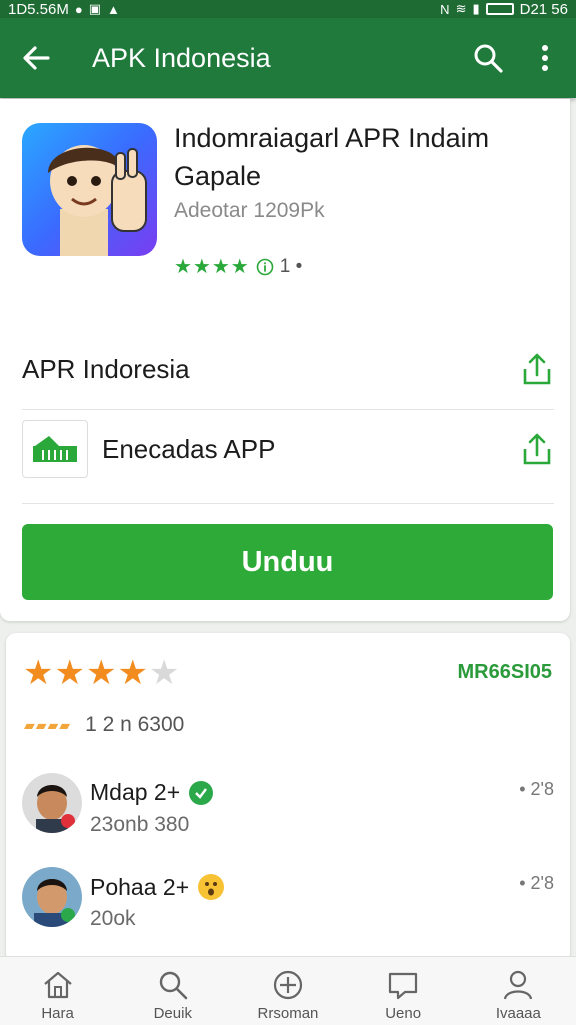 This screenshot has width=576, height=1025. I want to click on nav-item-home: Hara, so click(58, 991).